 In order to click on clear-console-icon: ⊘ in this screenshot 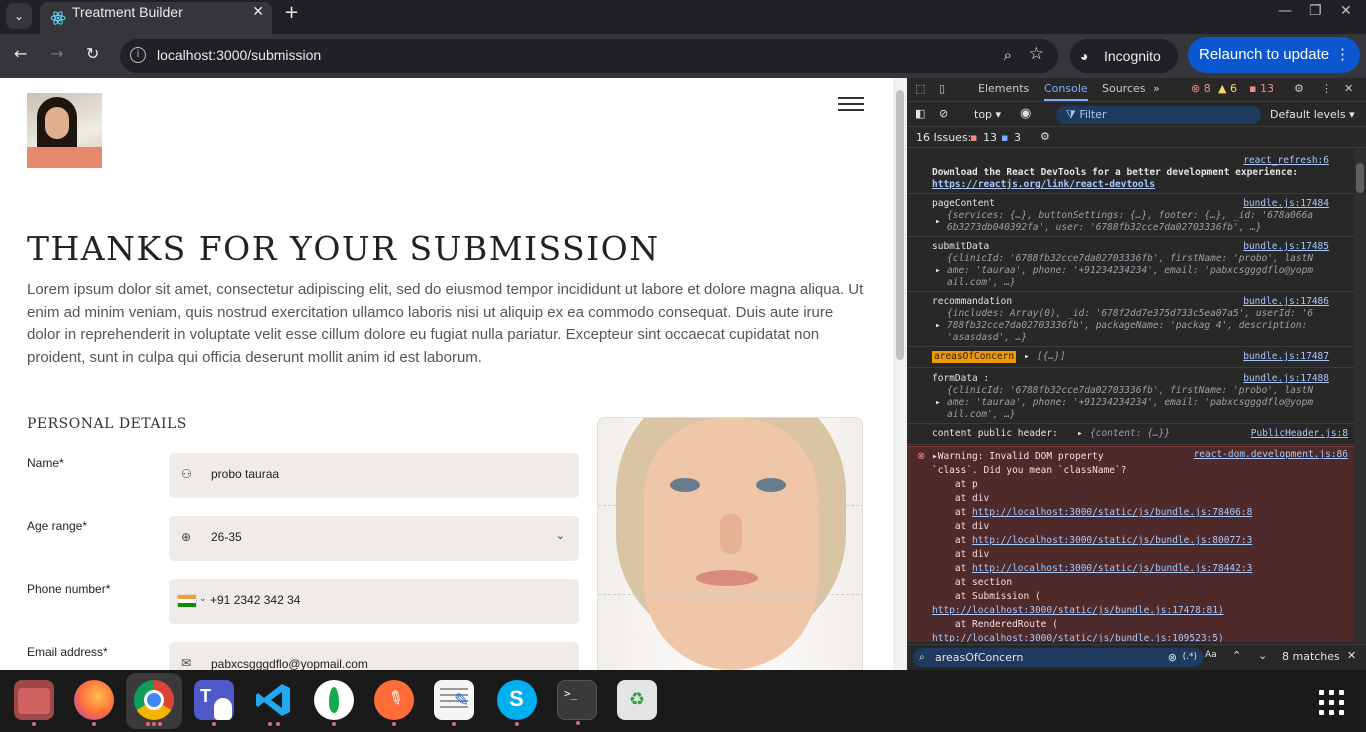, I will do `click(943, 113)`.